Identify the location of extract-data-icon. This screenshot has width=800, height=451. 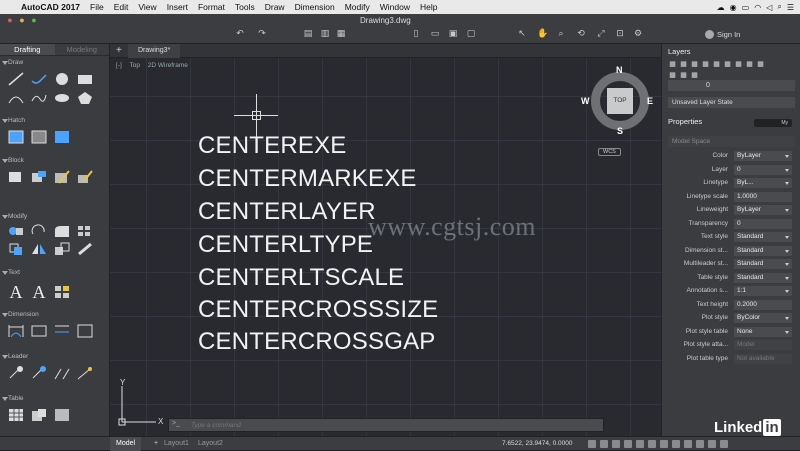
(39, 415).